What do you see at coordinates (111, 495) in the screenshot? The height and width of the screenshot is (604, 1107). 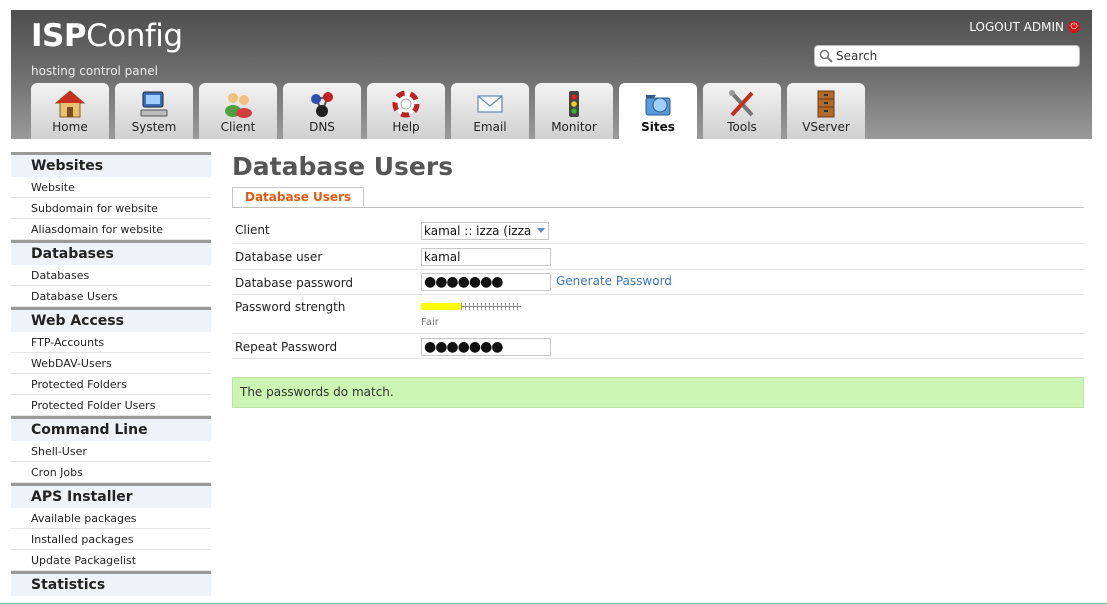 I see `sidebar-section-aps-installer: APS Installer` at bounding box center [111, 495].